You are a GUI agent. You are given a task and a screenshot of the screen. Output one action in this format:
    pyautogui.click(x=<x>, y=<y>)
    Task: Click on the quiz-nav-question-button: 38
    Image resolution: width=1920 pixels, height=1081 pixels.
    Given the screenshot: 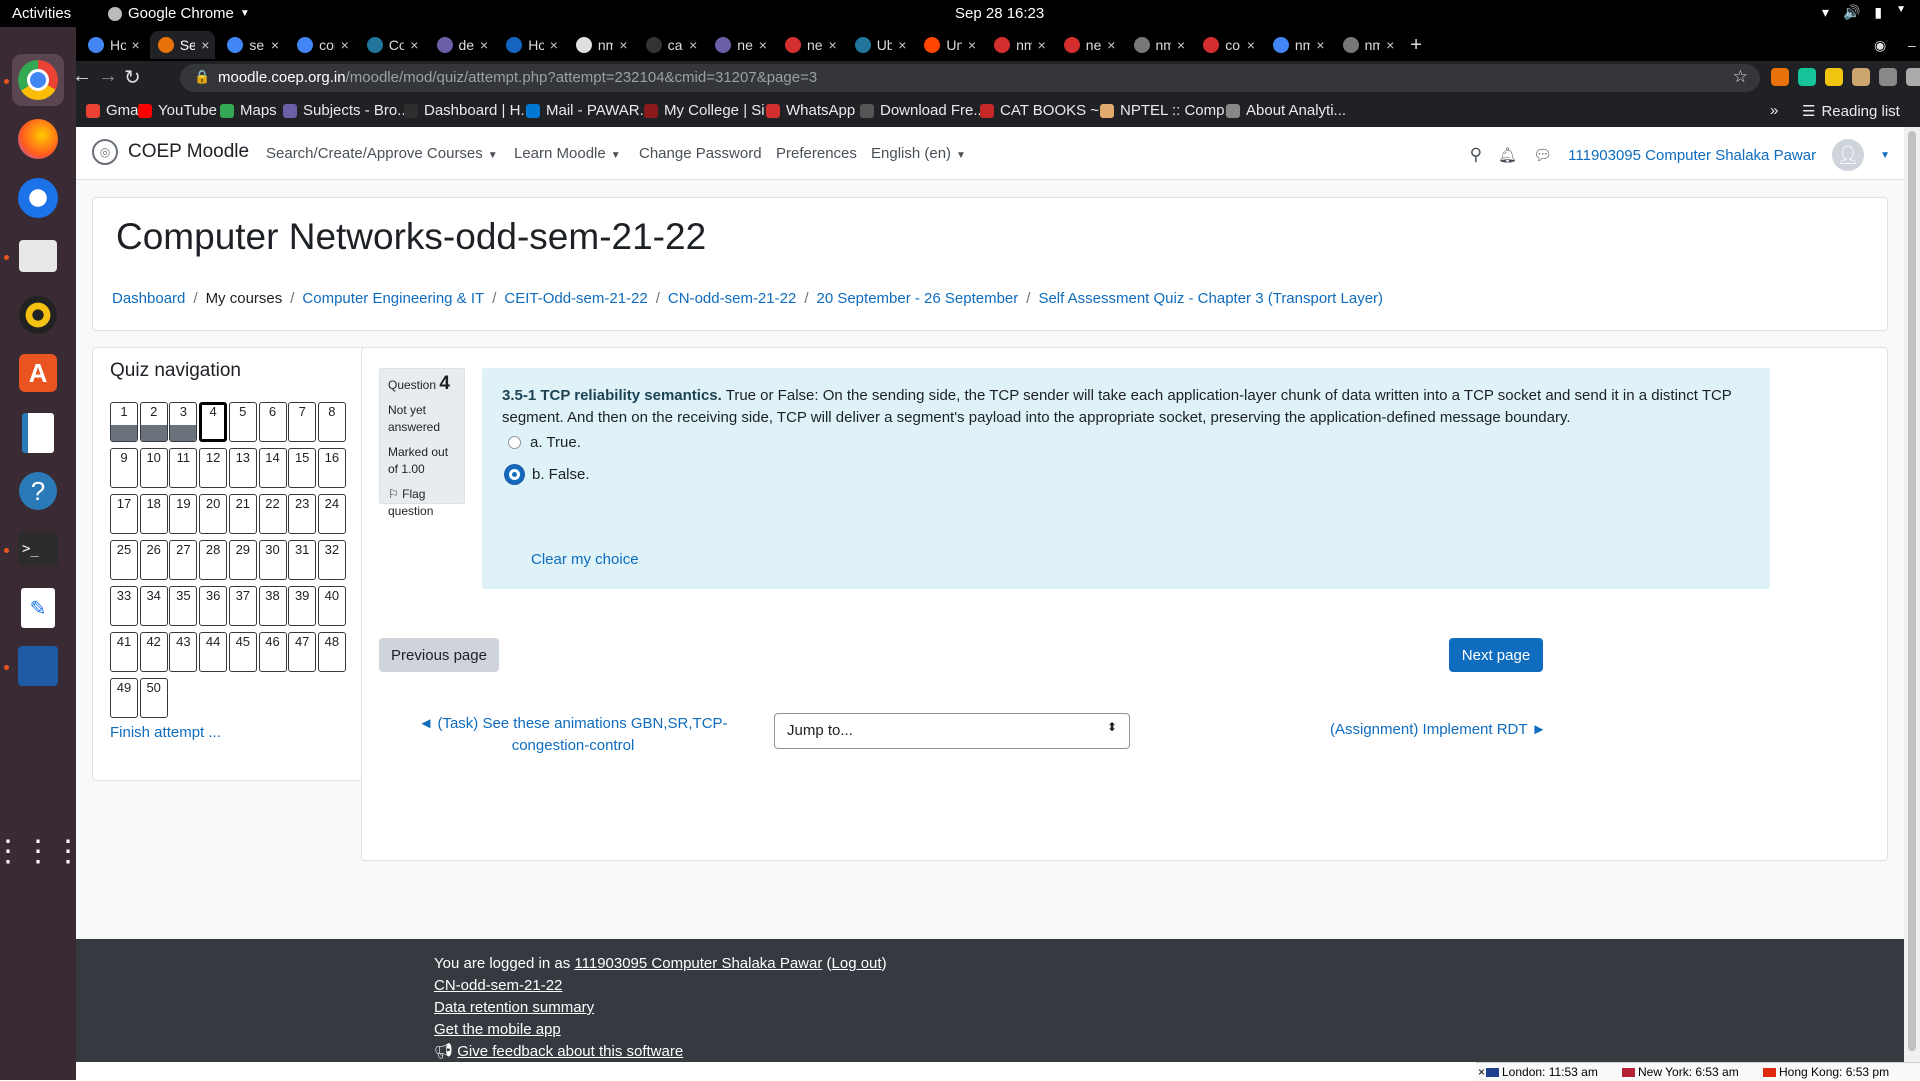 What is the action you would take?
    pyautogui.click(x=272, y=606)
    